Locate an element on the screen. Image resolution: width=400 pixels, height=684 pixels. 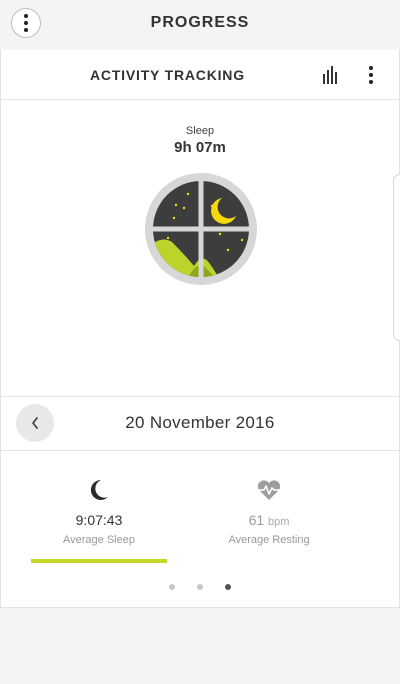
moon-icon is located at coordinates (99, 489).